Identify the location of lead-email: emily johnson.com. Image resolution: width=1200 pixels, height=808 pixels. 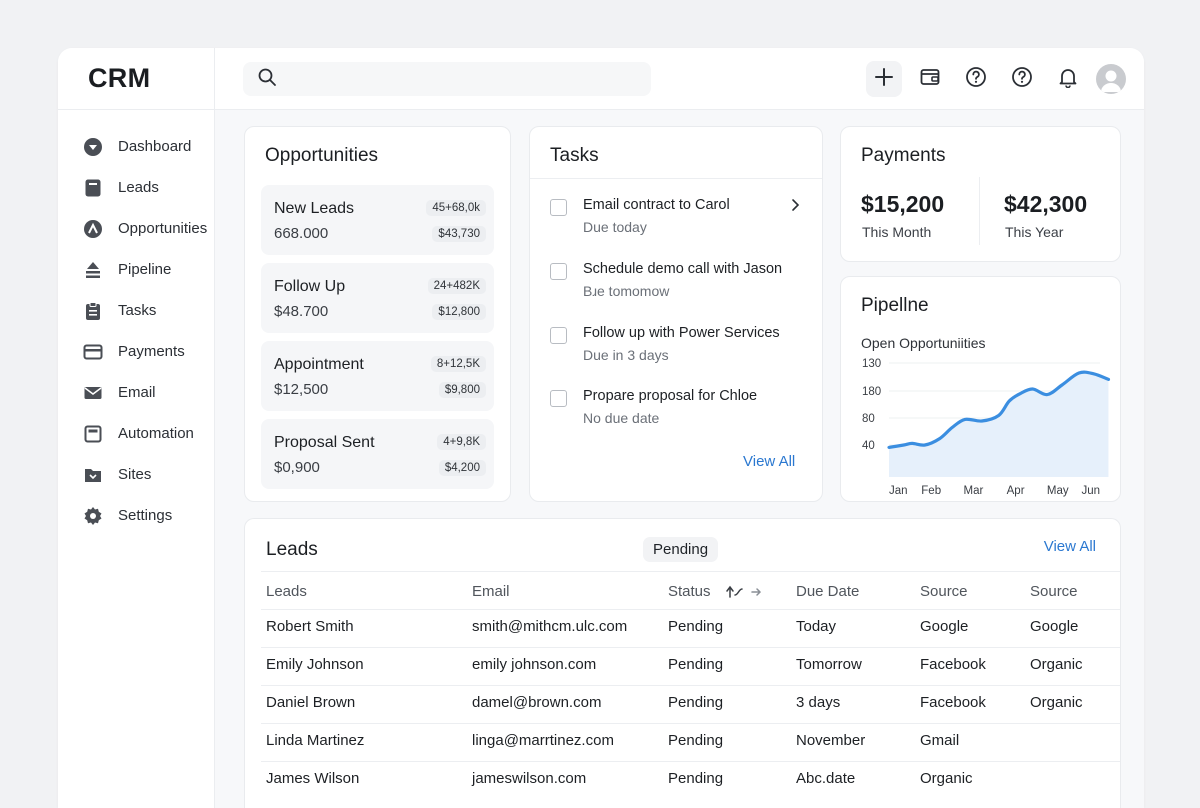
(534, 664).